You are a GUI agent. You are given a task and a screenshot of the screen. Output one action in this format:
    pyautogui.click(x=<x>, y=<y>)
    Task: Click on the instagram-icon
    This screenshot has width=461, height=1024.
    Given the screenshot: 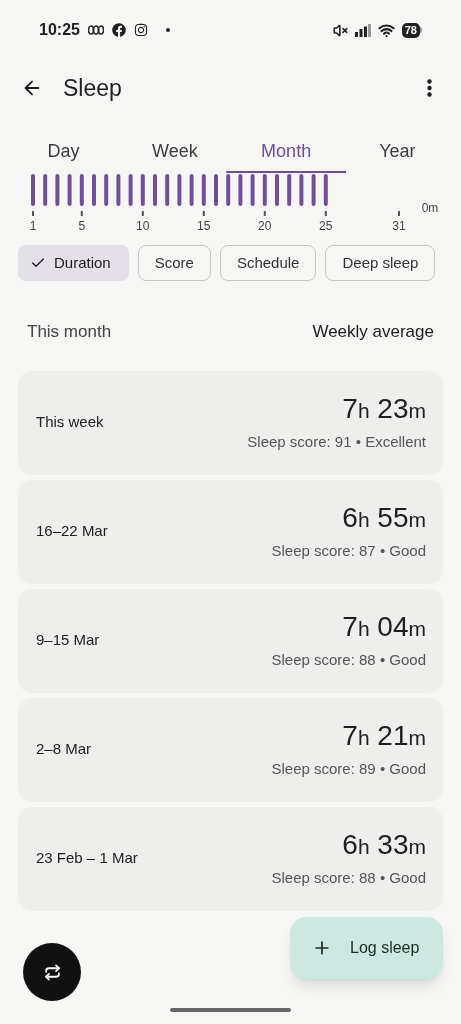 What is the action you would take?
    pyautogui.click(x=140, y=30)
    